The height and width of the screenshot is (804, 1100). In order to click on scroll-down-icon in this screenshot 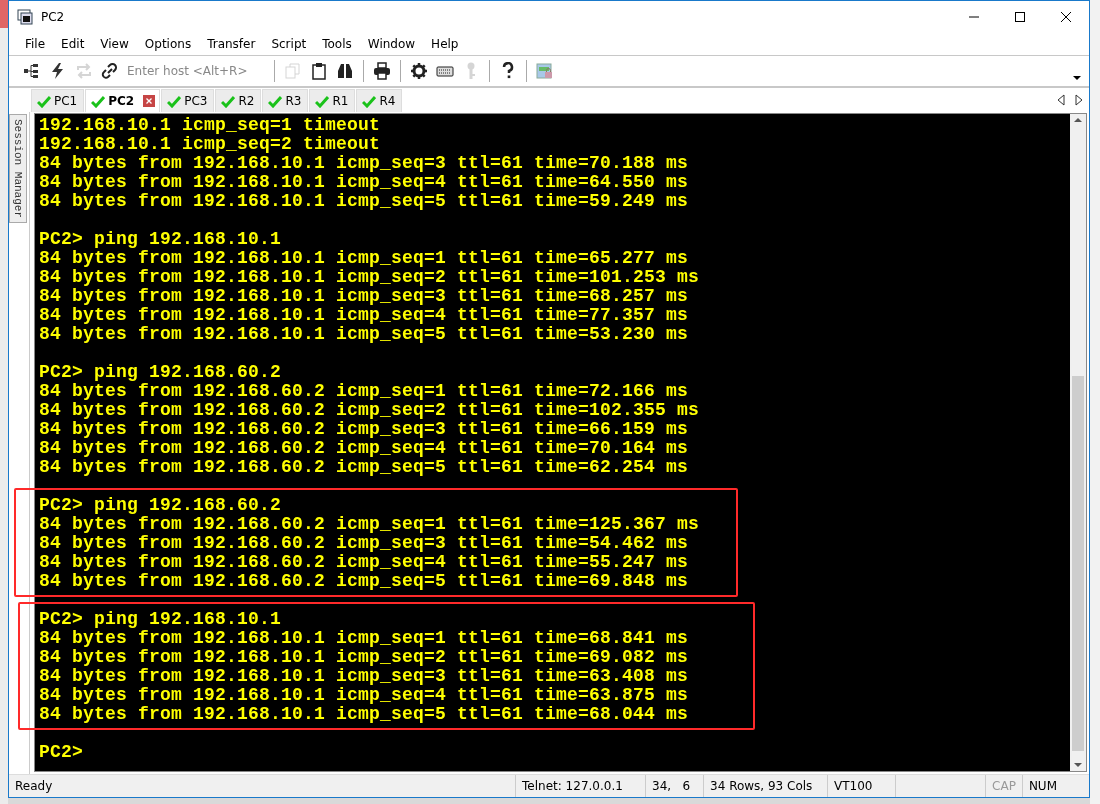, I will do `click(1078, 765)`.